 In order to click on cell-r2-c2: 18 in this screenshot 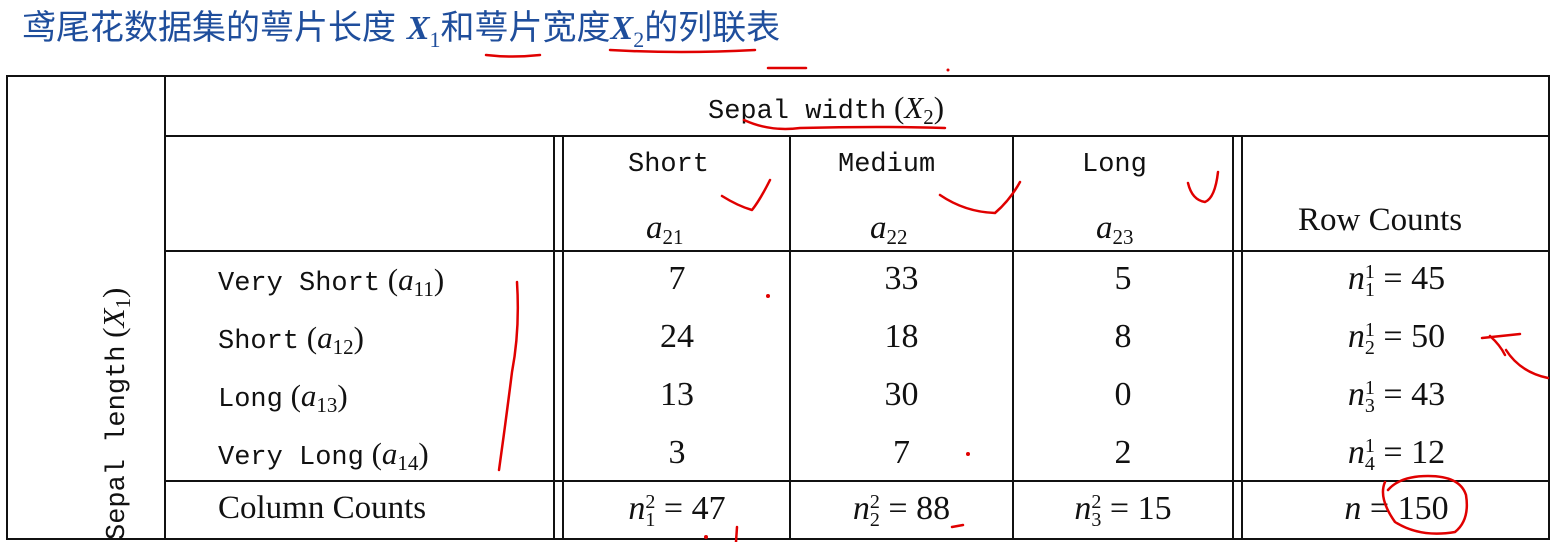, I will do `click(901, 336)`.